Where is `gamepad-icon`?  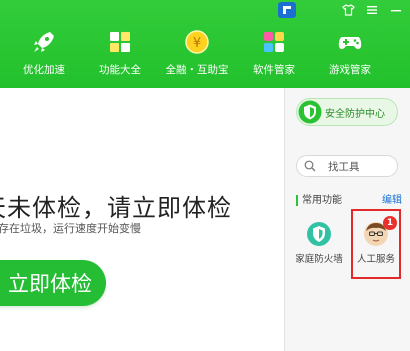 gamepad-icon is located at coordinates (350, 43).